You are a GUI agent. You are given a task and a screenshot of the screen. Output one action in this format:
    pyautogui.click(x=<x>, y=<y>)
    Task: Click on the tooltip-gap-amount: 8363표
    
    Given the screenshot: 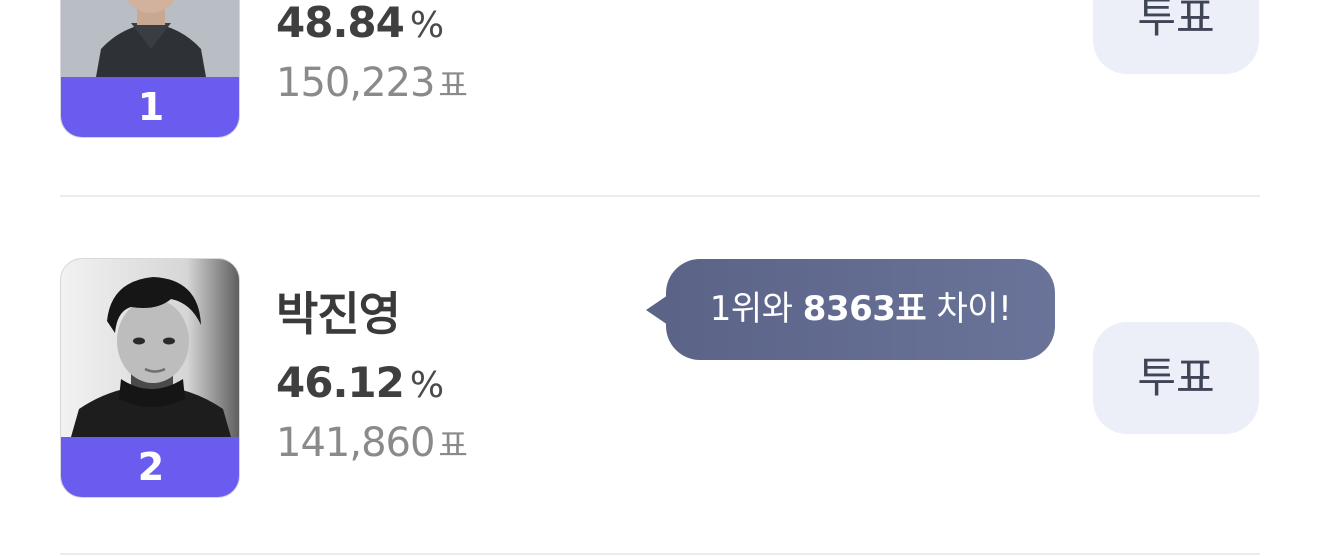 What is the action you would take?
    pyautogui.click(x=864, y=309)
    